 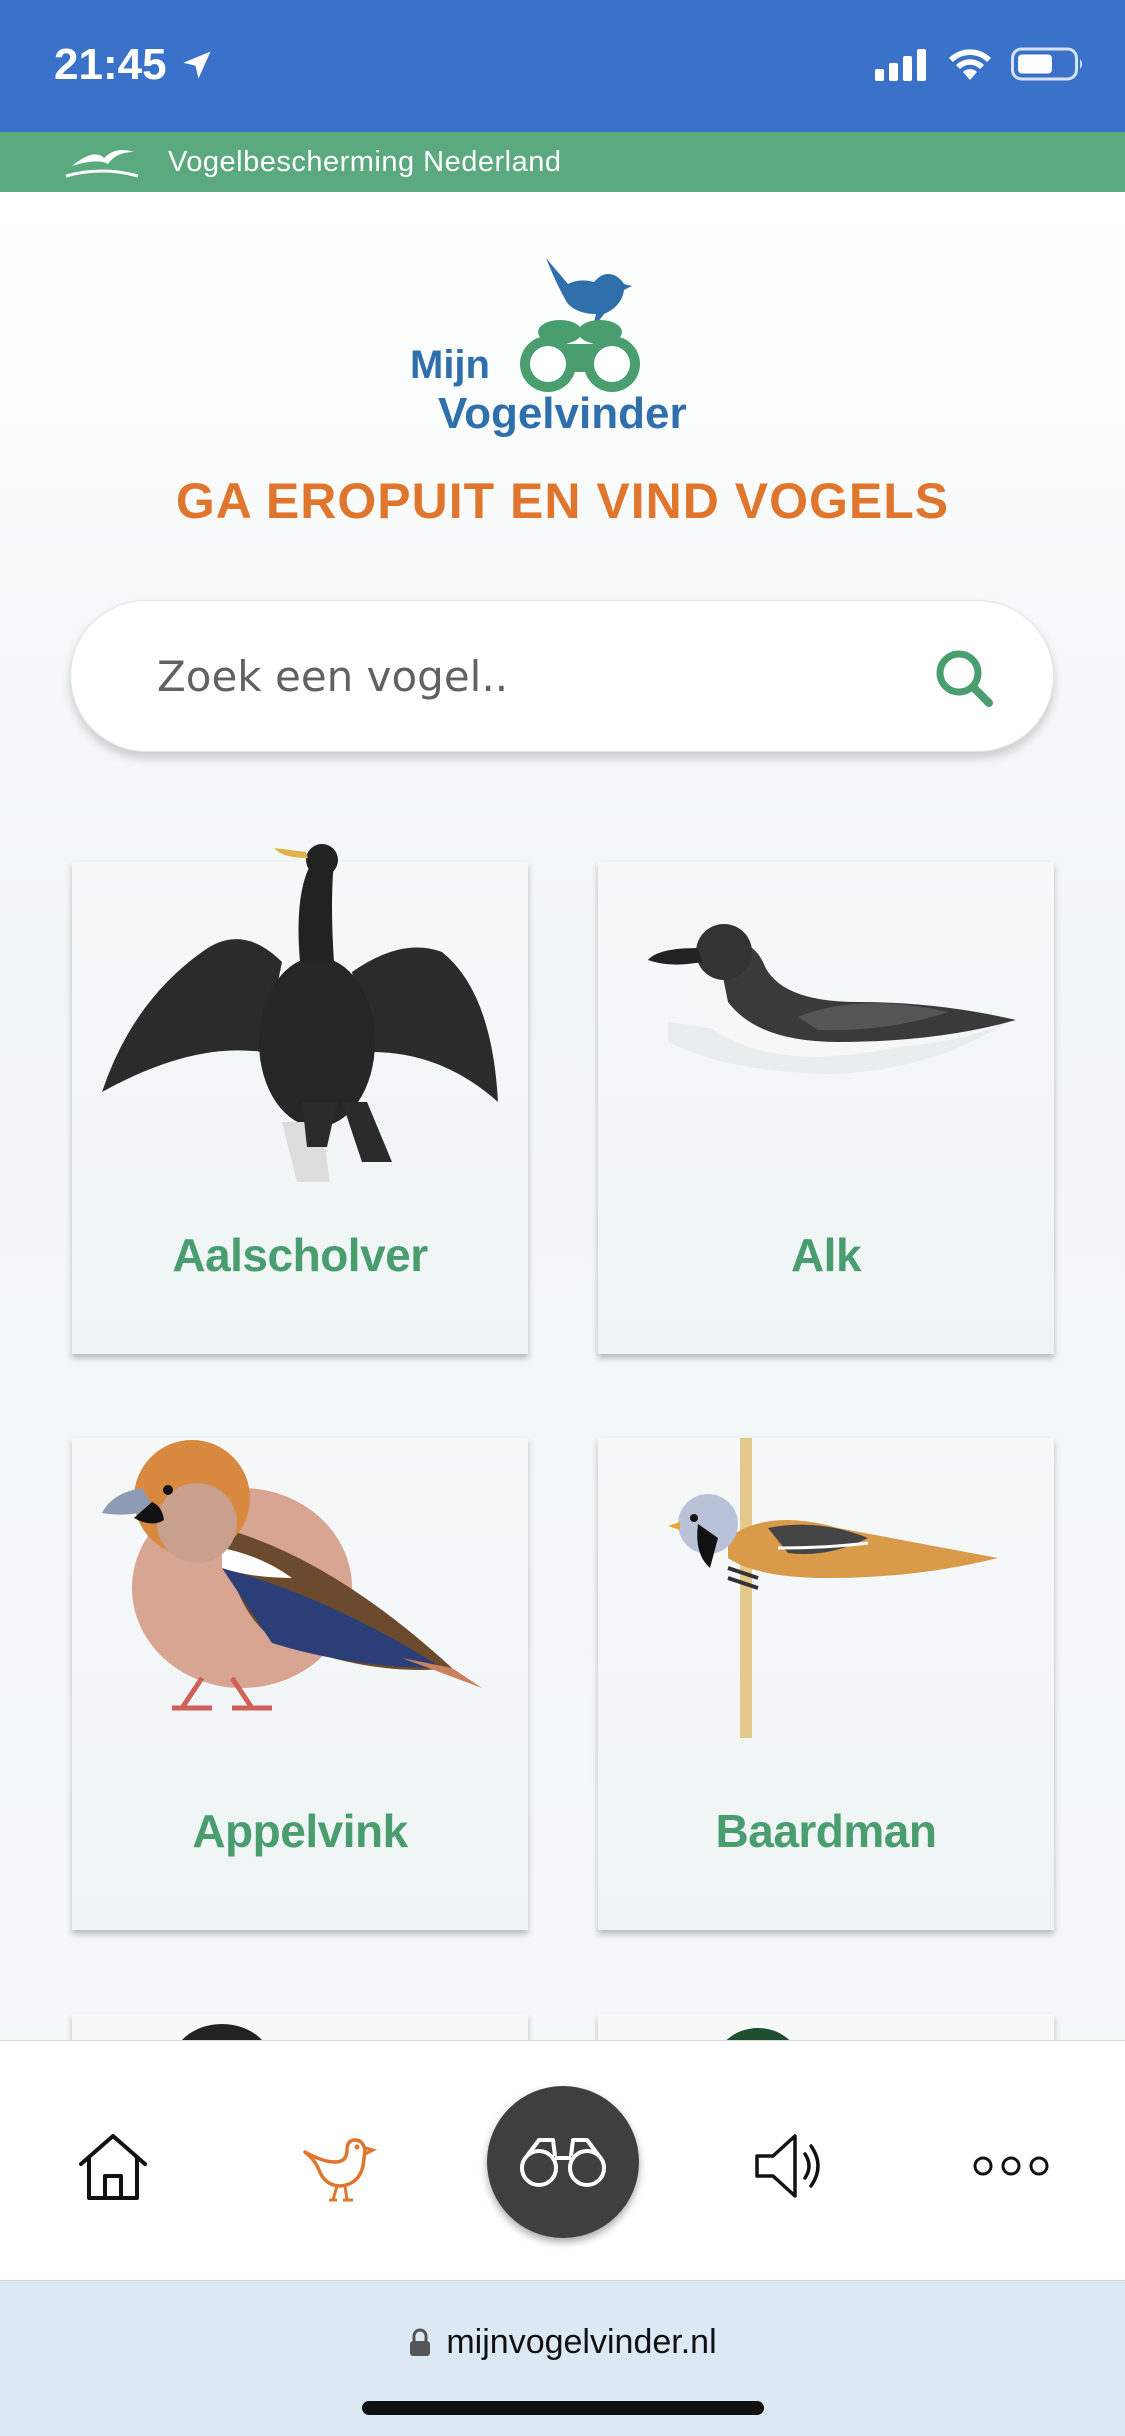 I want to click on browser-url-bar: mijnvogelvinder.nl, so click(x=562, y=2358).